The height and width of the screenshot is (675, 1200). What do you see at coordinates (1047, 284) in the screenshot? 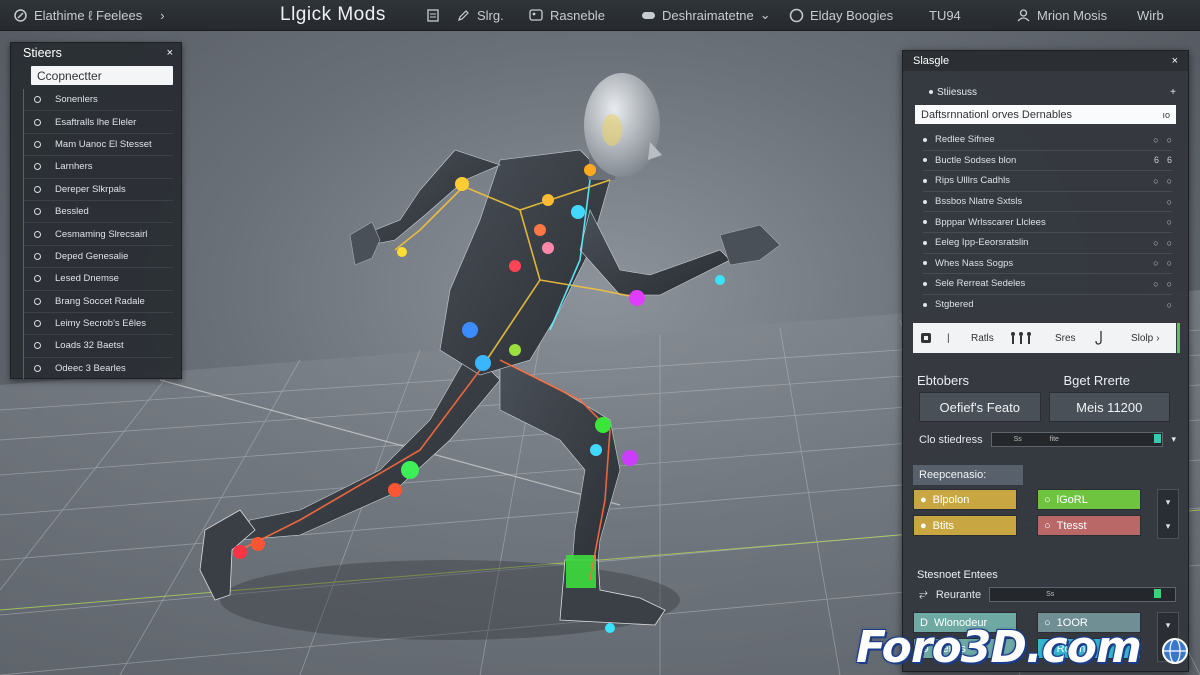
I see `list-item: Sele Rerreat Sedeles ○ ○` at bounding box center [1047, 284].